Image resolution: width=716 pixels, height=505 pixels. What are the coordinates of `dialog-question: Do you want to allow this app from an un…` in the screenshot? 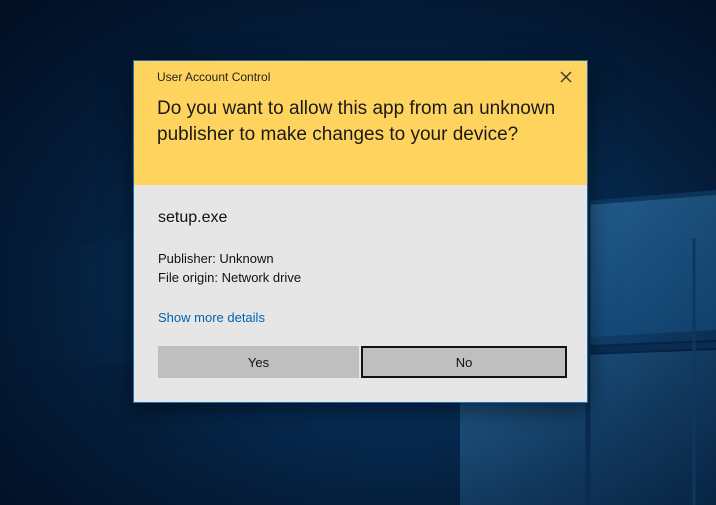 It's located at (356, 121).